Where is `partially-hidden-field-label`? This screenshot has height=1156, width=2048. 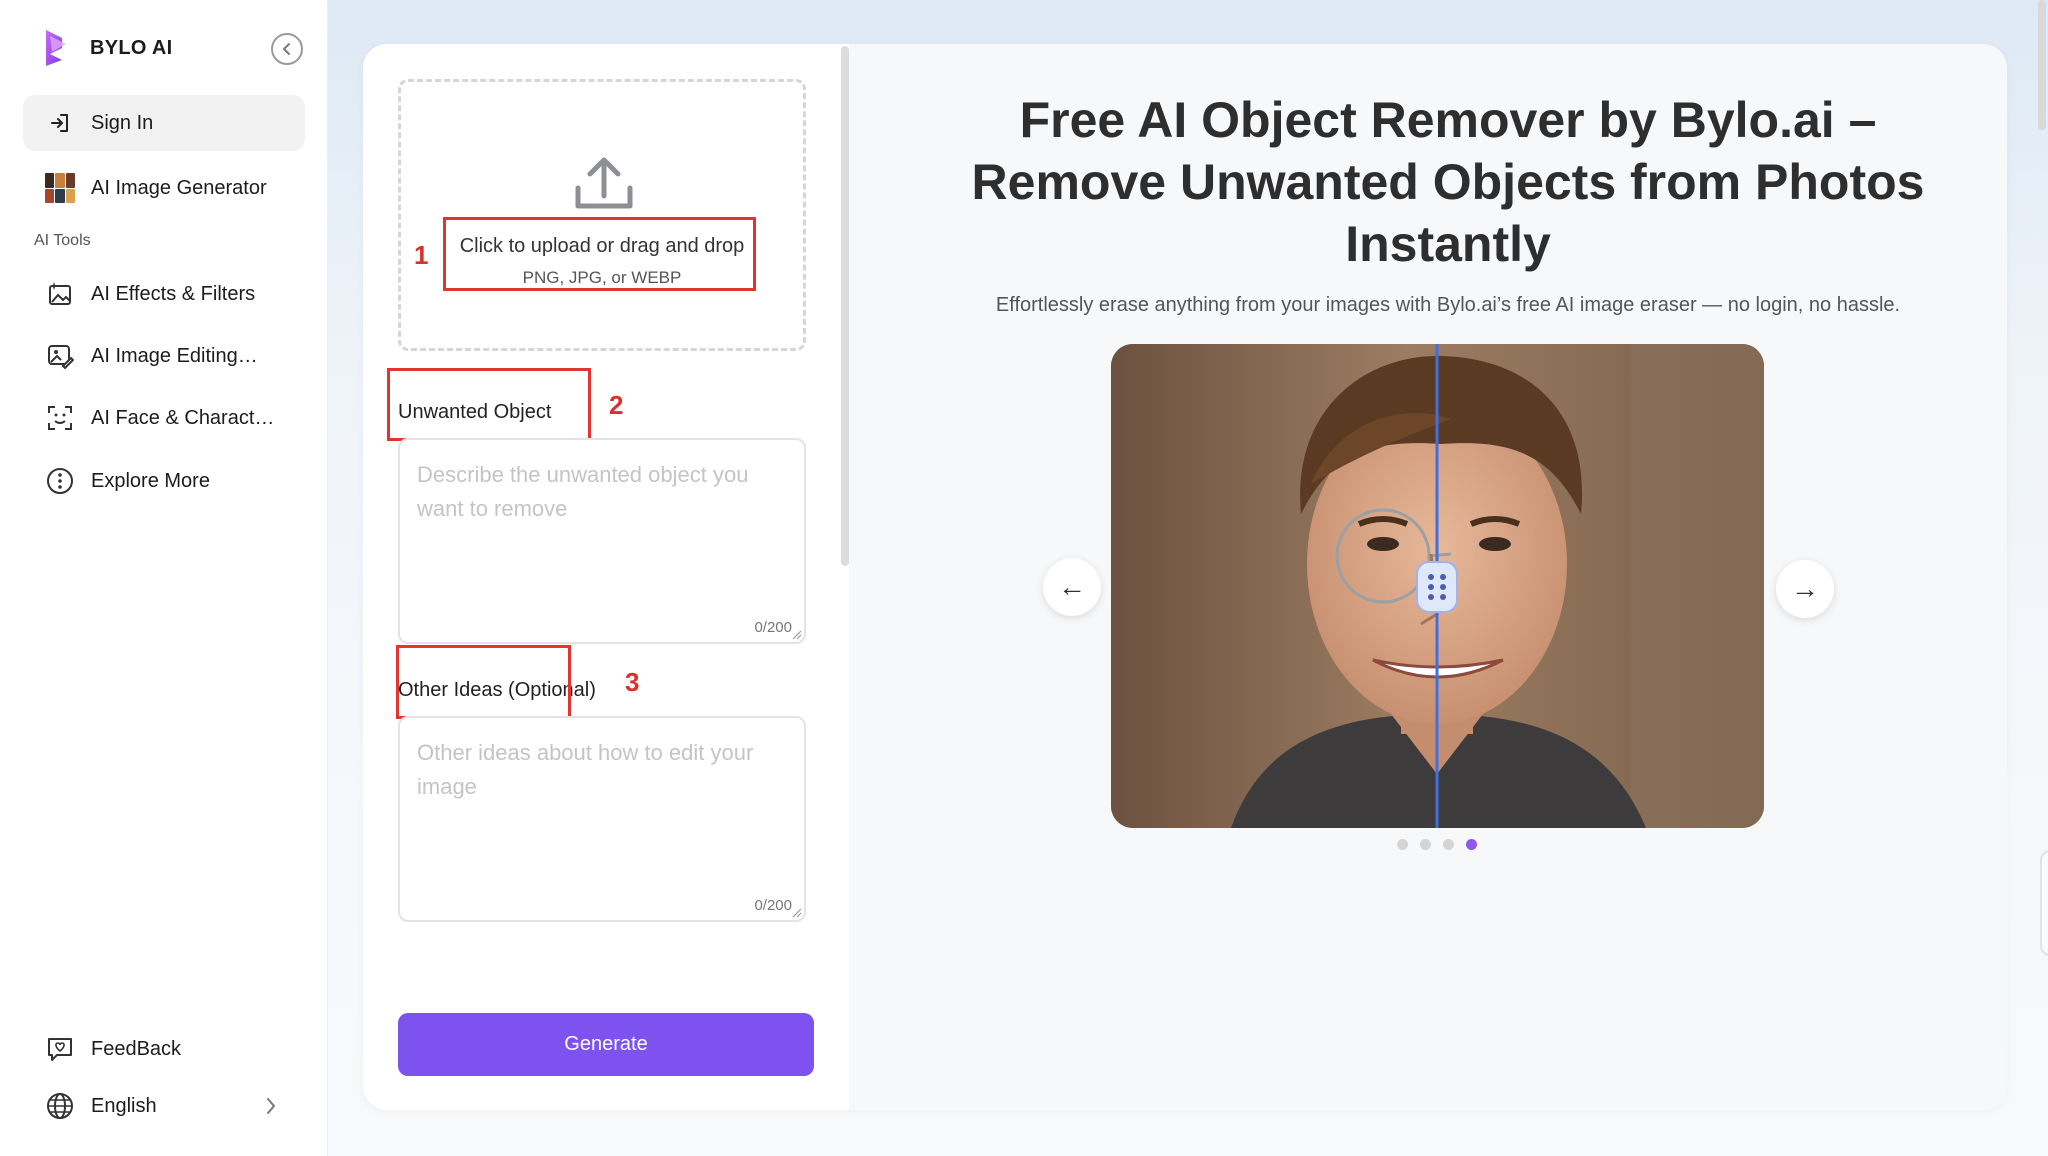 partially-hidden-field-label is located at coordinates (463, 962).